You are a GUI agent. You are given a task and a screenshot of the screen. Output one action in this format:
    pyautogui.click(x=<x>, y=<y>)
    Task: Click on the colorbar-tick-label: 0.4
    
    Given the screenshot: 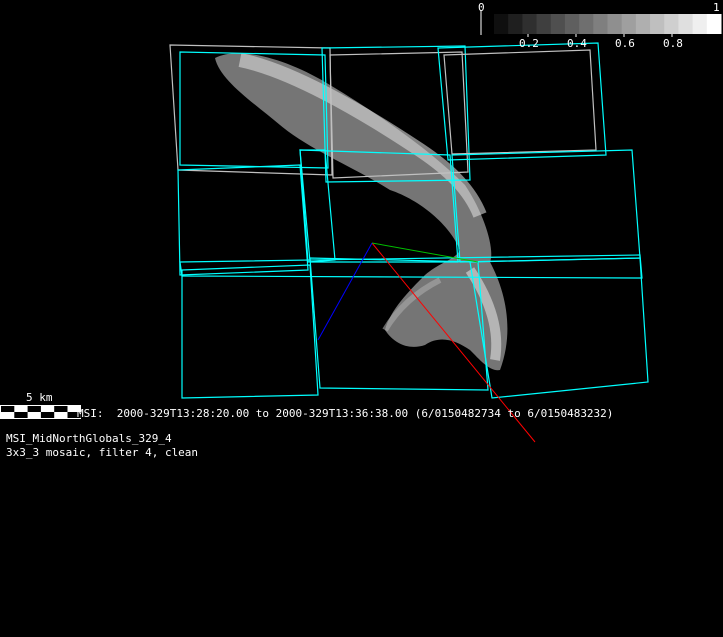 What is the action you would take?
    pyautogui.click(x=577, y=43)
    